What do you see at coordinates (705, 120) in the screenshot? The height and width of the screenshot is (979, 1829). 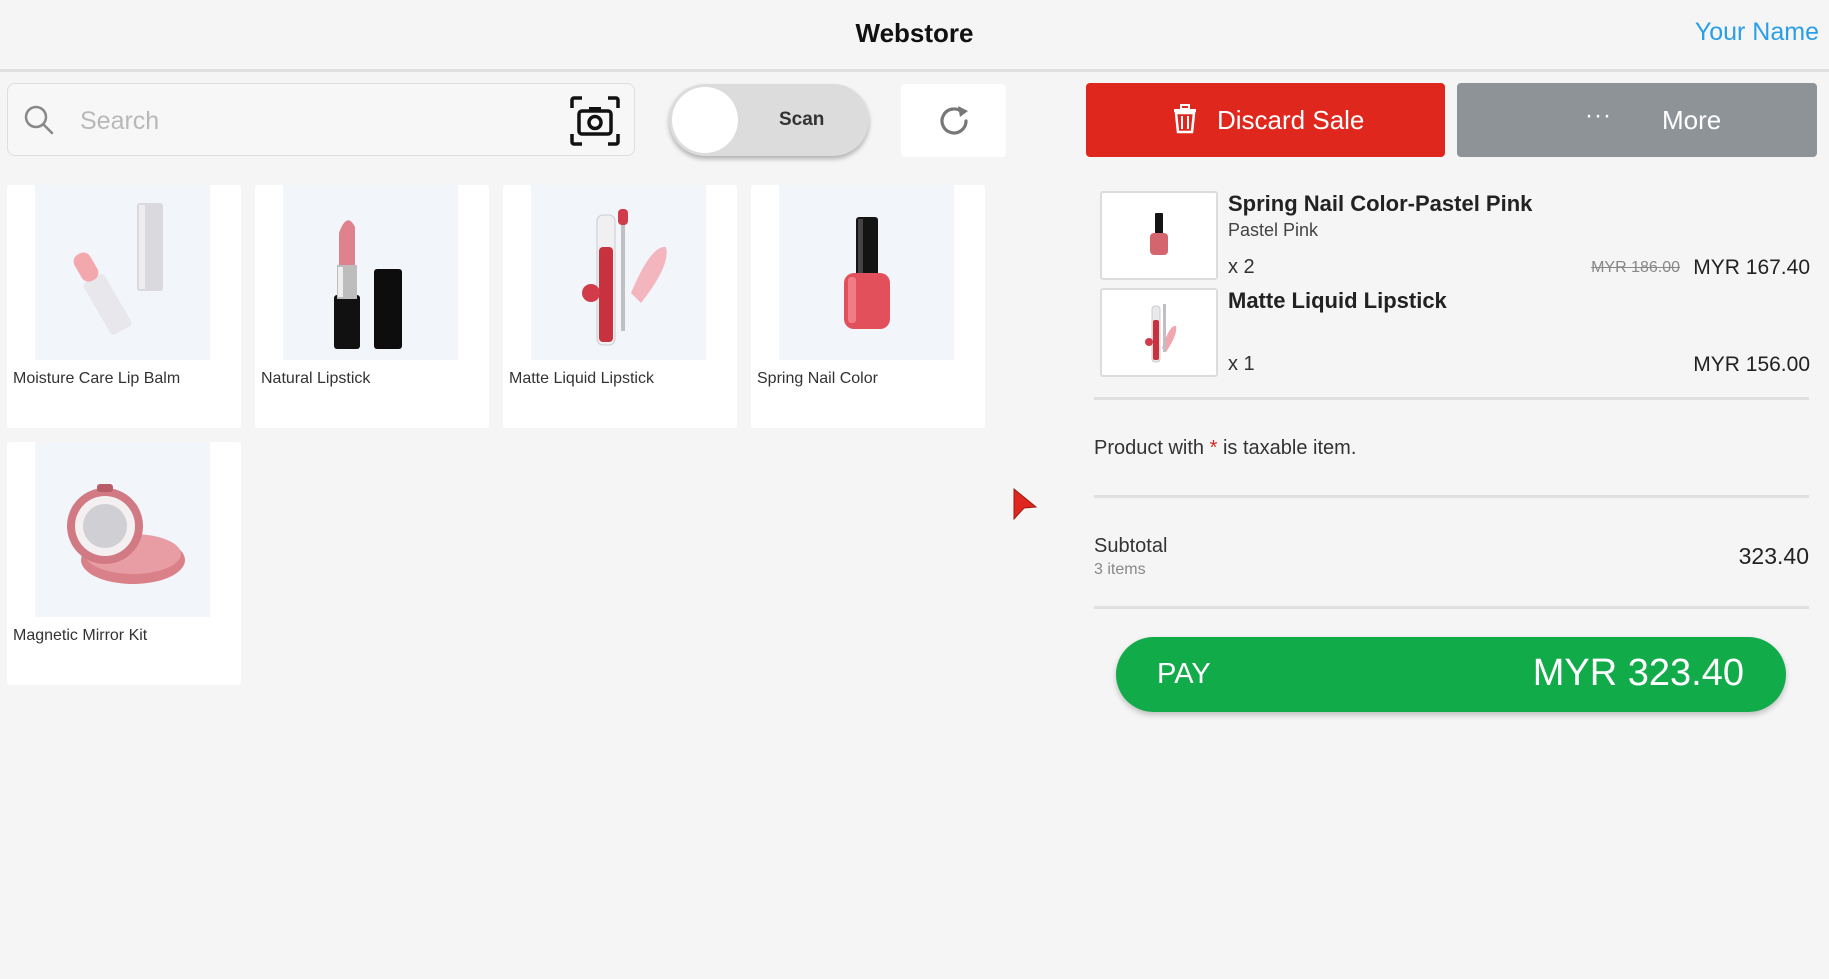 I see `toggle-knob` at bounding box center [705, 120].